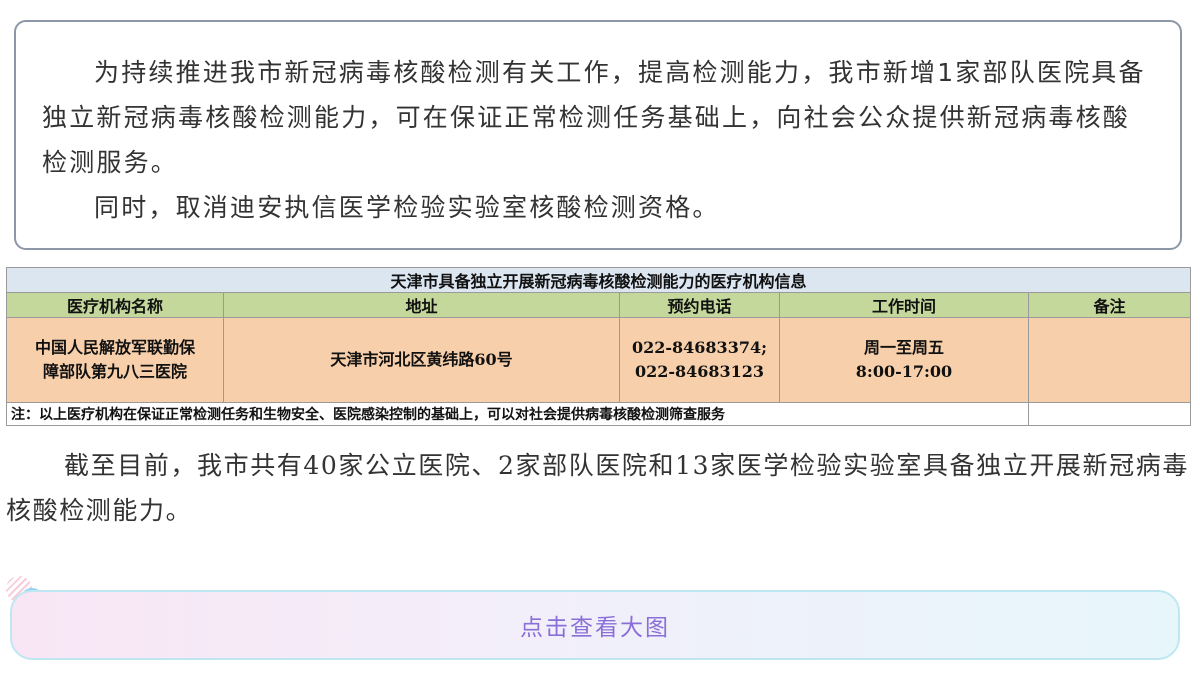  Describe the element at coordinates (421, 305) in the screenshot. I see `column-header-address: 地址` at that location.